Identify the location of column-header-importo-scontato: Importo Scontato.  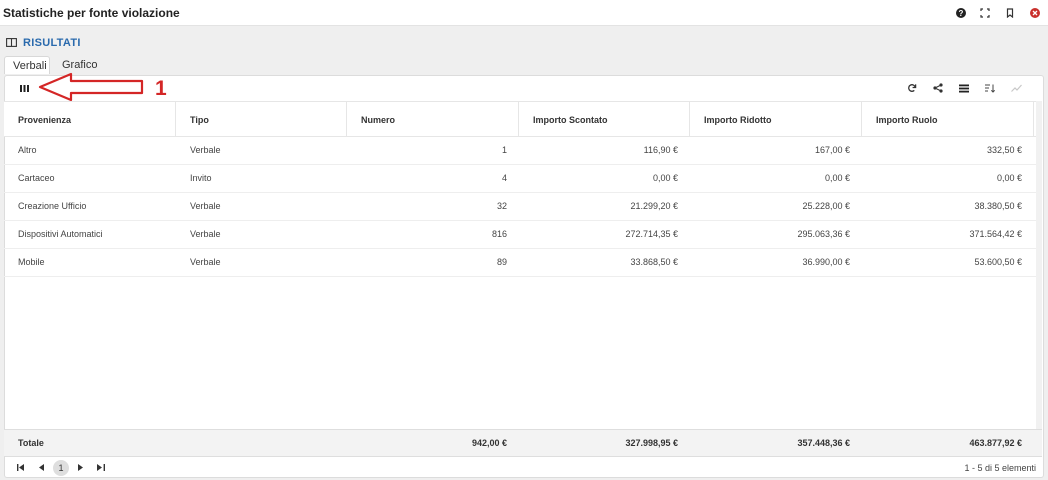
(604, 119).